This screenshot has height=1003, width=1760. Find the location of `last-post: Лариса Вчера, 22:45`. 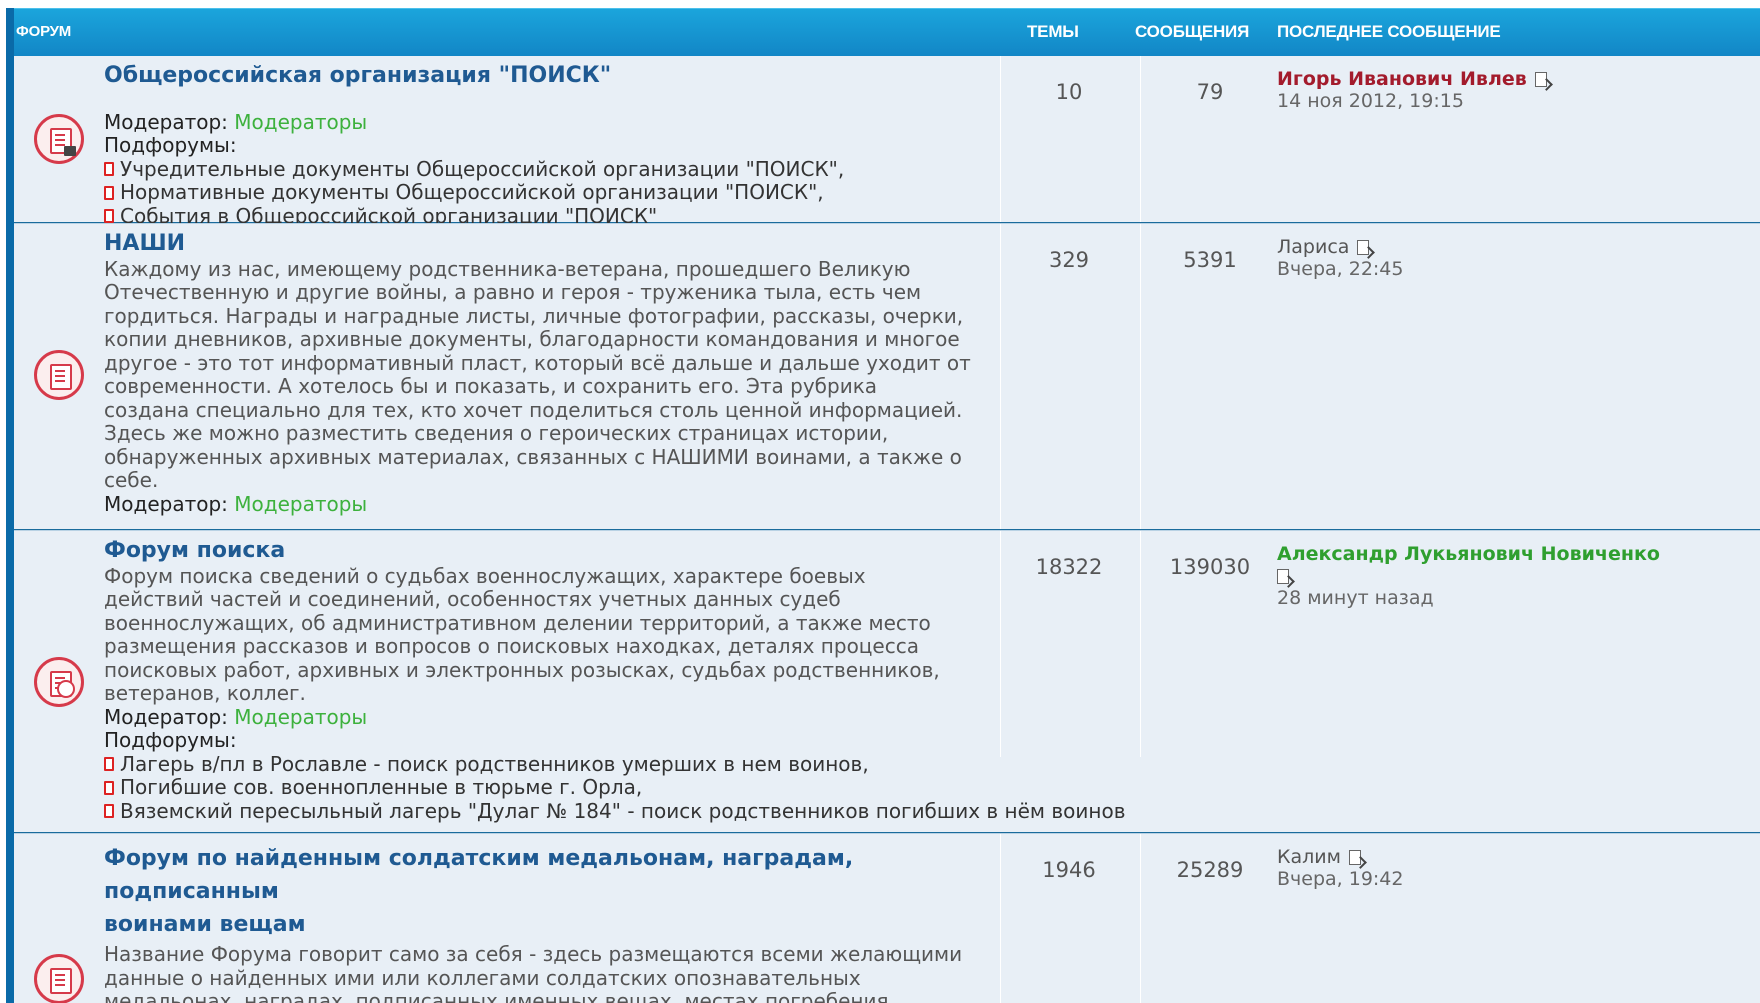

last-post: Лариса Вчера, 22:45 is located at coordinates (1340, 258).